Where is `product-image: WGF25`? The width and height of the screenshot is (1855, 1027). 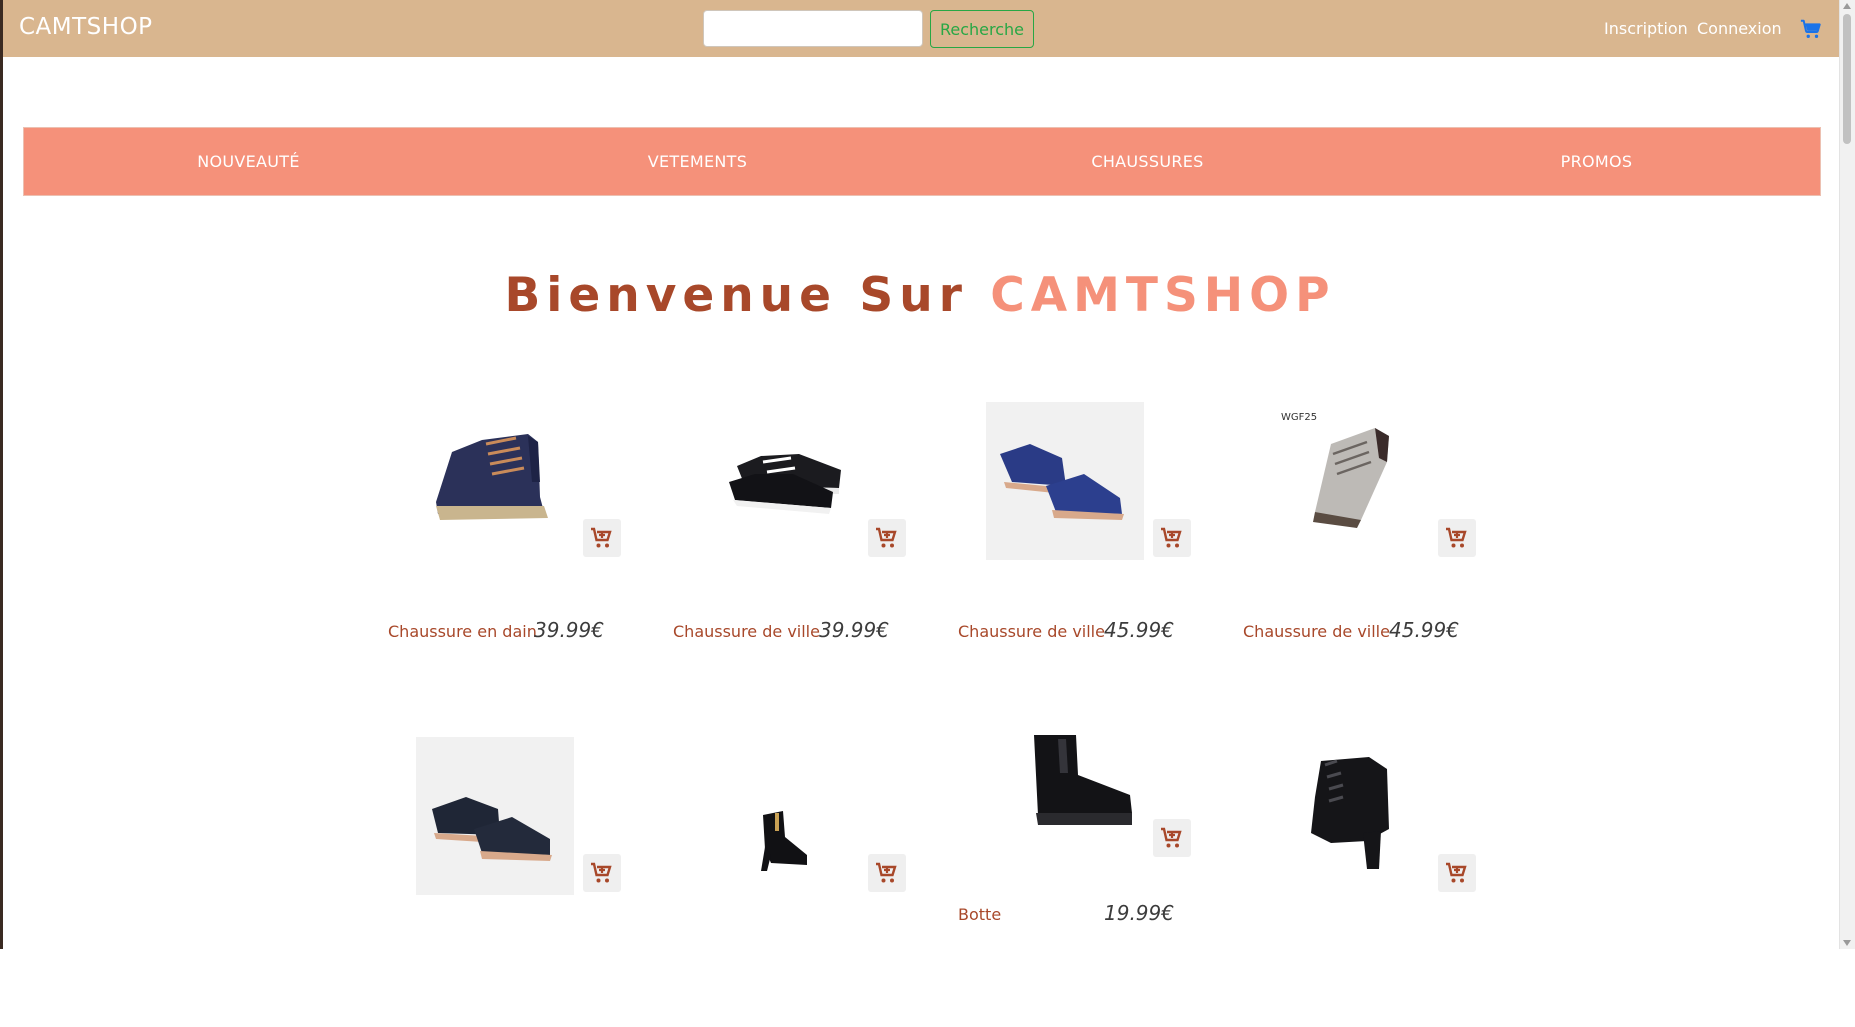
product-image: WGF25 is located at coordinates (1350, 481).